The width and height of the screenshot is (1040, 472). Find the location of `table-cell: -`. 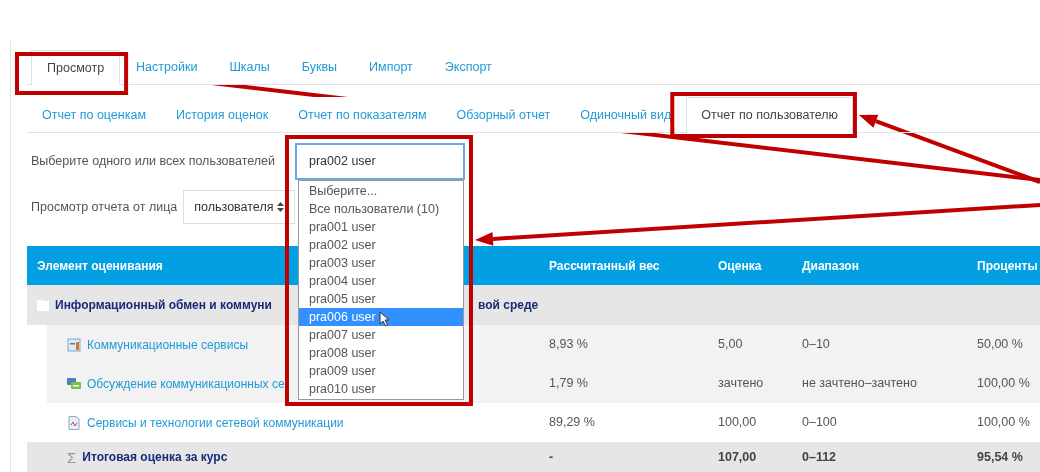

table-cell: - is located at coordinates (551, 456).